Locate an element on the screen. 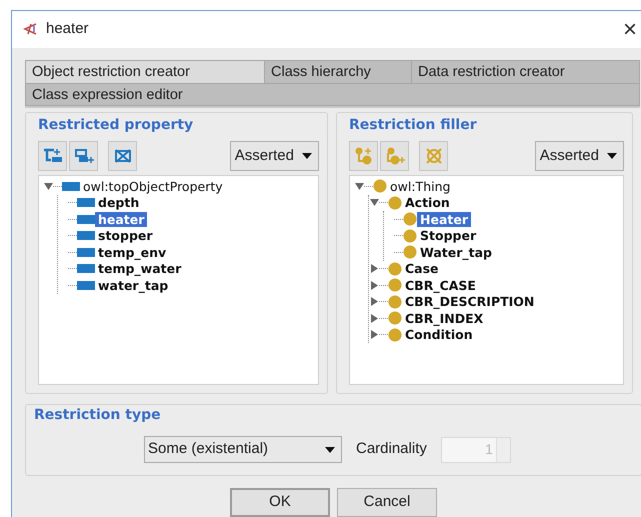  tree-node-label: water_tap is located at coordinates (133, 285).